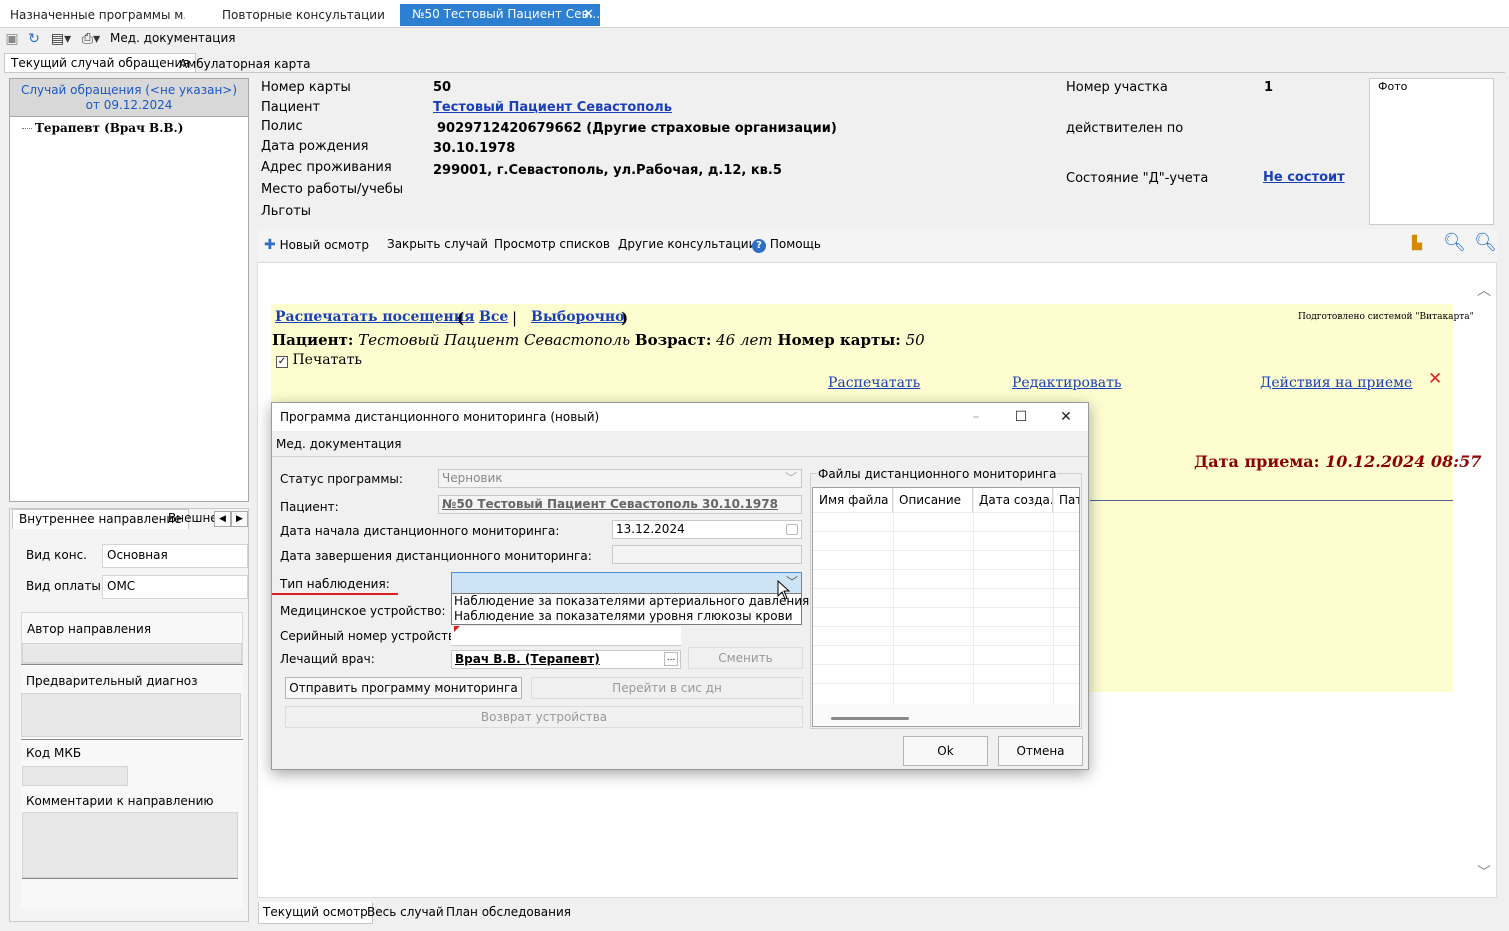 The width and height of the screenshot is (1509, 931). Describe the element at coordinates (316, 245) in the screenshot. I see `new-exam-button: ✚ Новый осмотр` at that location.